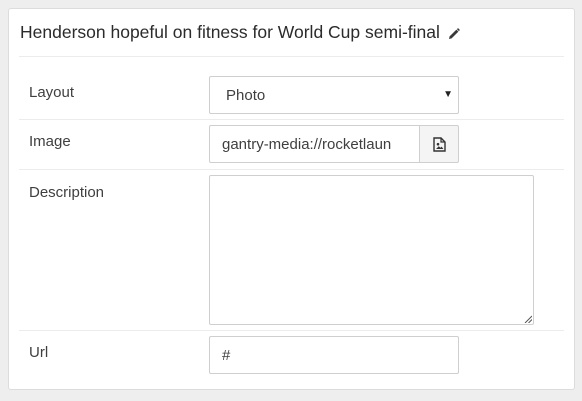  I want to click on caret-down-icon: ▼, so click(448, 94).